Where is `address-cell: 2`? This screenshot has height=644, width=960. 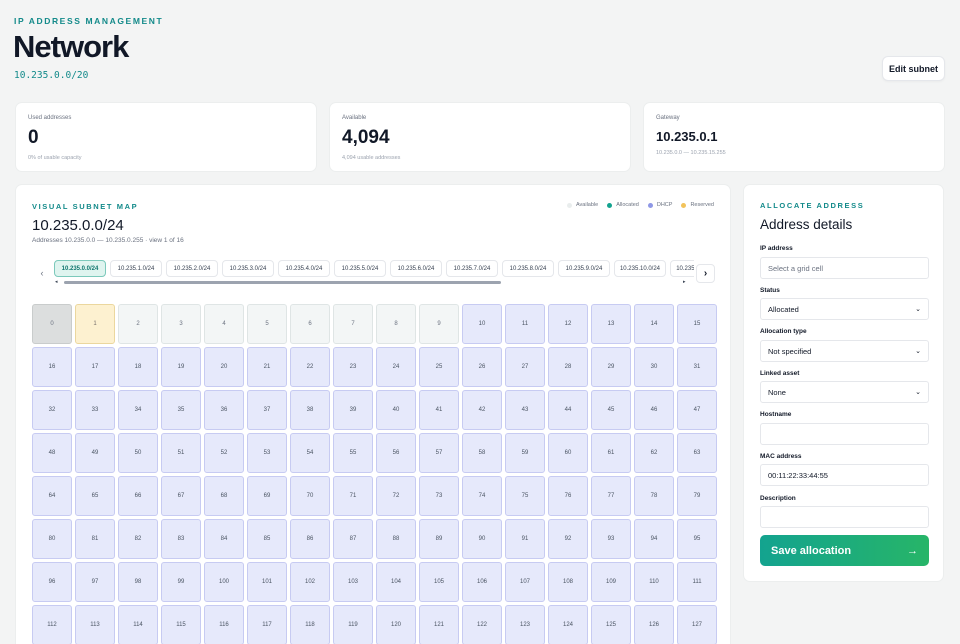 address-cell: 2 is located at coordinates (138, 324).